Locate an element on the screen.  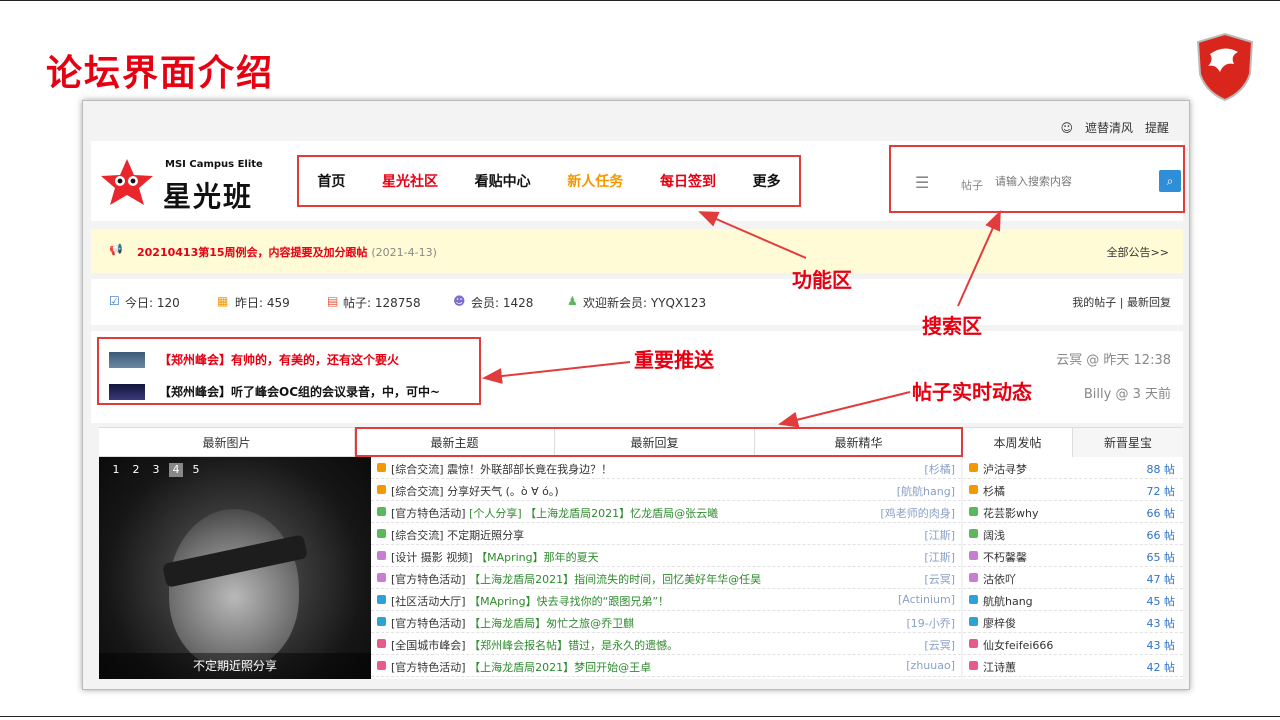
thread-title: [社区活动大厅] 【MApring】快去寻找你的“跟图兄弟”！ is located at coordinates (530, 601).